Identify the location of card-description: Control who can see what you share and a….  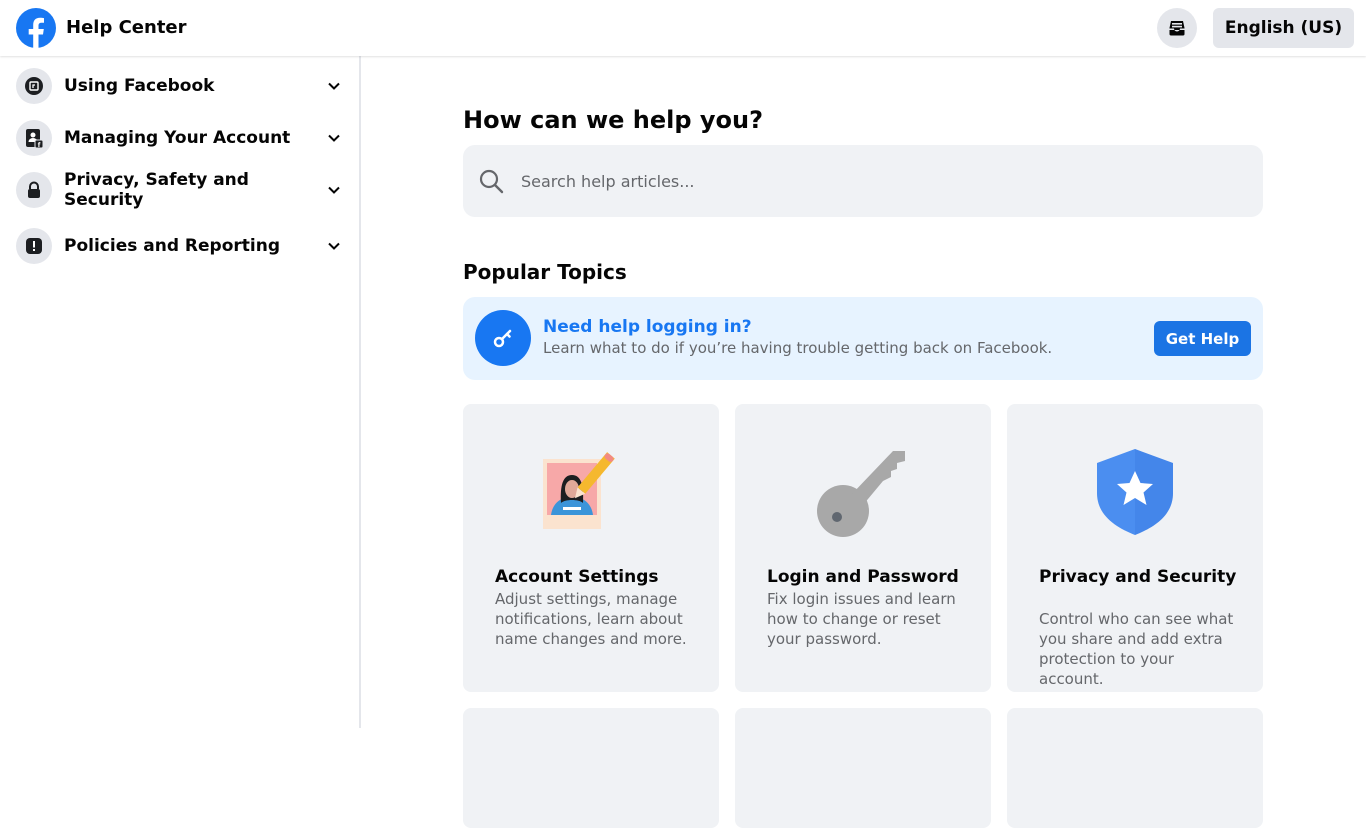
(1136, 649).